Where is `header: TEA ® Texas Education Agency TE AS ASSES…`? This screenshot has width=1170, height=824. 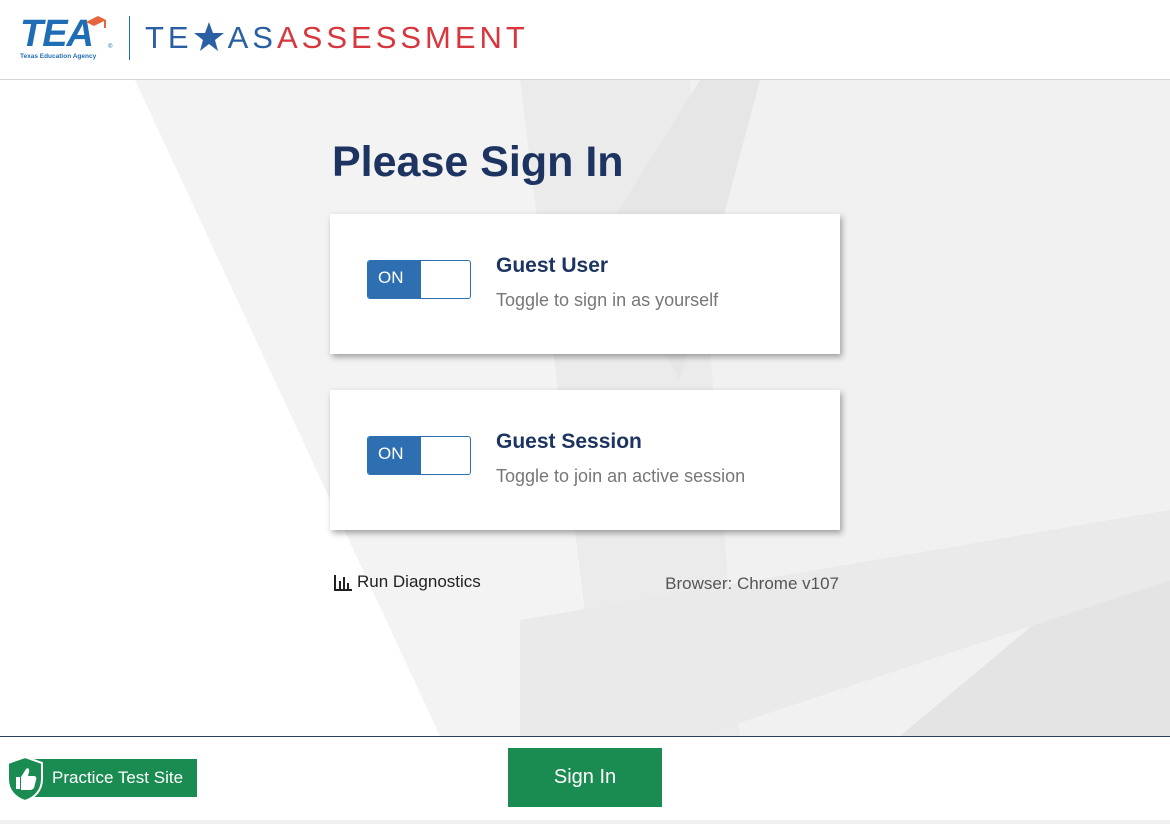
header: TEA ® Texas Education Agency TE AS ASSES… is located at coordinates (585, 40).